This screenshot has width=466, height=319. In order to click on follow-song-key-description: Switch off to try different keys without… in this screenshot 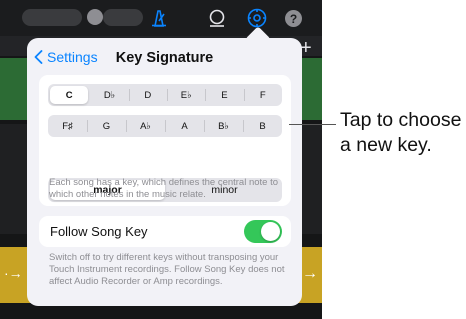, I will do `click(167, 269)`.